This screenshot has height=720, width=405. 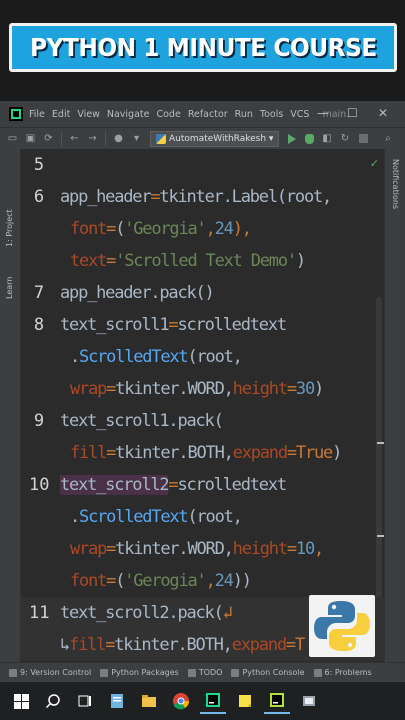 I want to click on main-toolbar: ▭ ▣ ⟳ ← → ● ▾ AutomateWithRakesh ▾ ◧ ↻ ⌕, so click(x=202, y=138).